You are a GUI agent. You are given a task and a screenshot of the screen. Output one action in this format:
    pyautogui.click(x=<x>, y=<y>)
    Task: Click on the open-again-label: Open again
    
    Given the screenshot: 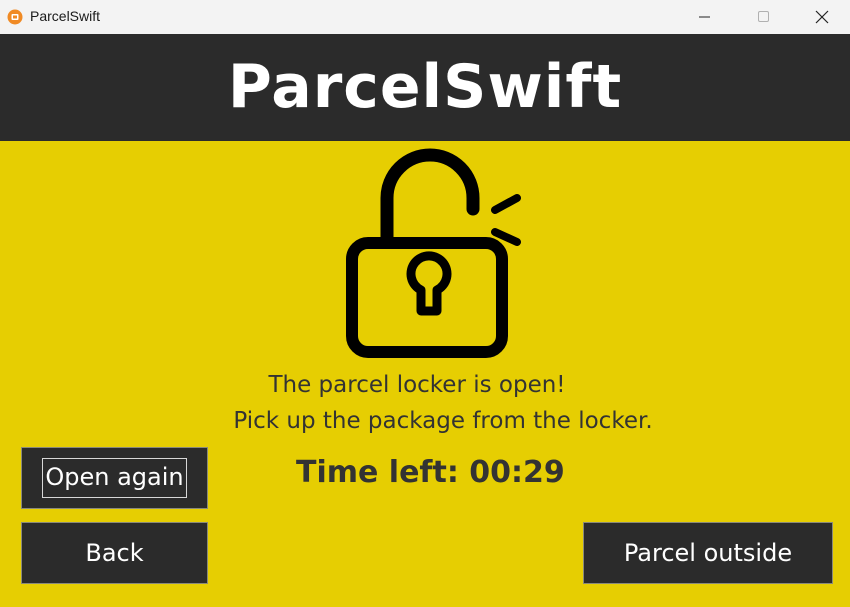 What is the action you would take?
    pyautogui.click(x=114, y=478)
    